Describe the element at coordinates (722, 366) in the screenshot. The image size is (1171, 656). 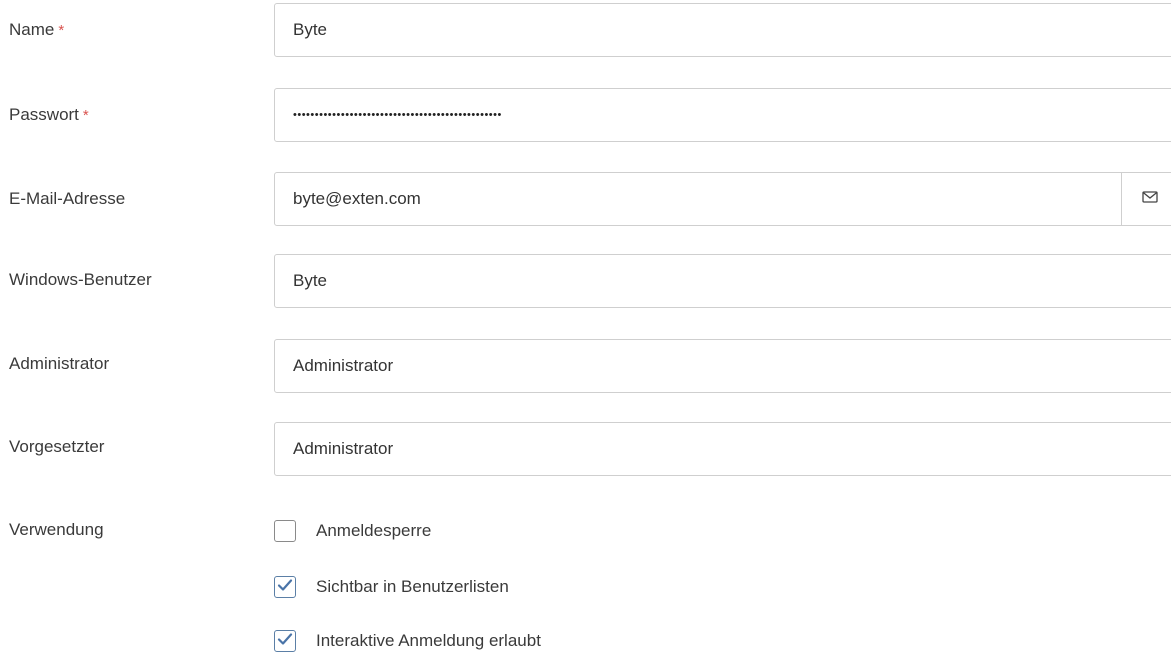
I see `administrator-input: Administrator` at that location.